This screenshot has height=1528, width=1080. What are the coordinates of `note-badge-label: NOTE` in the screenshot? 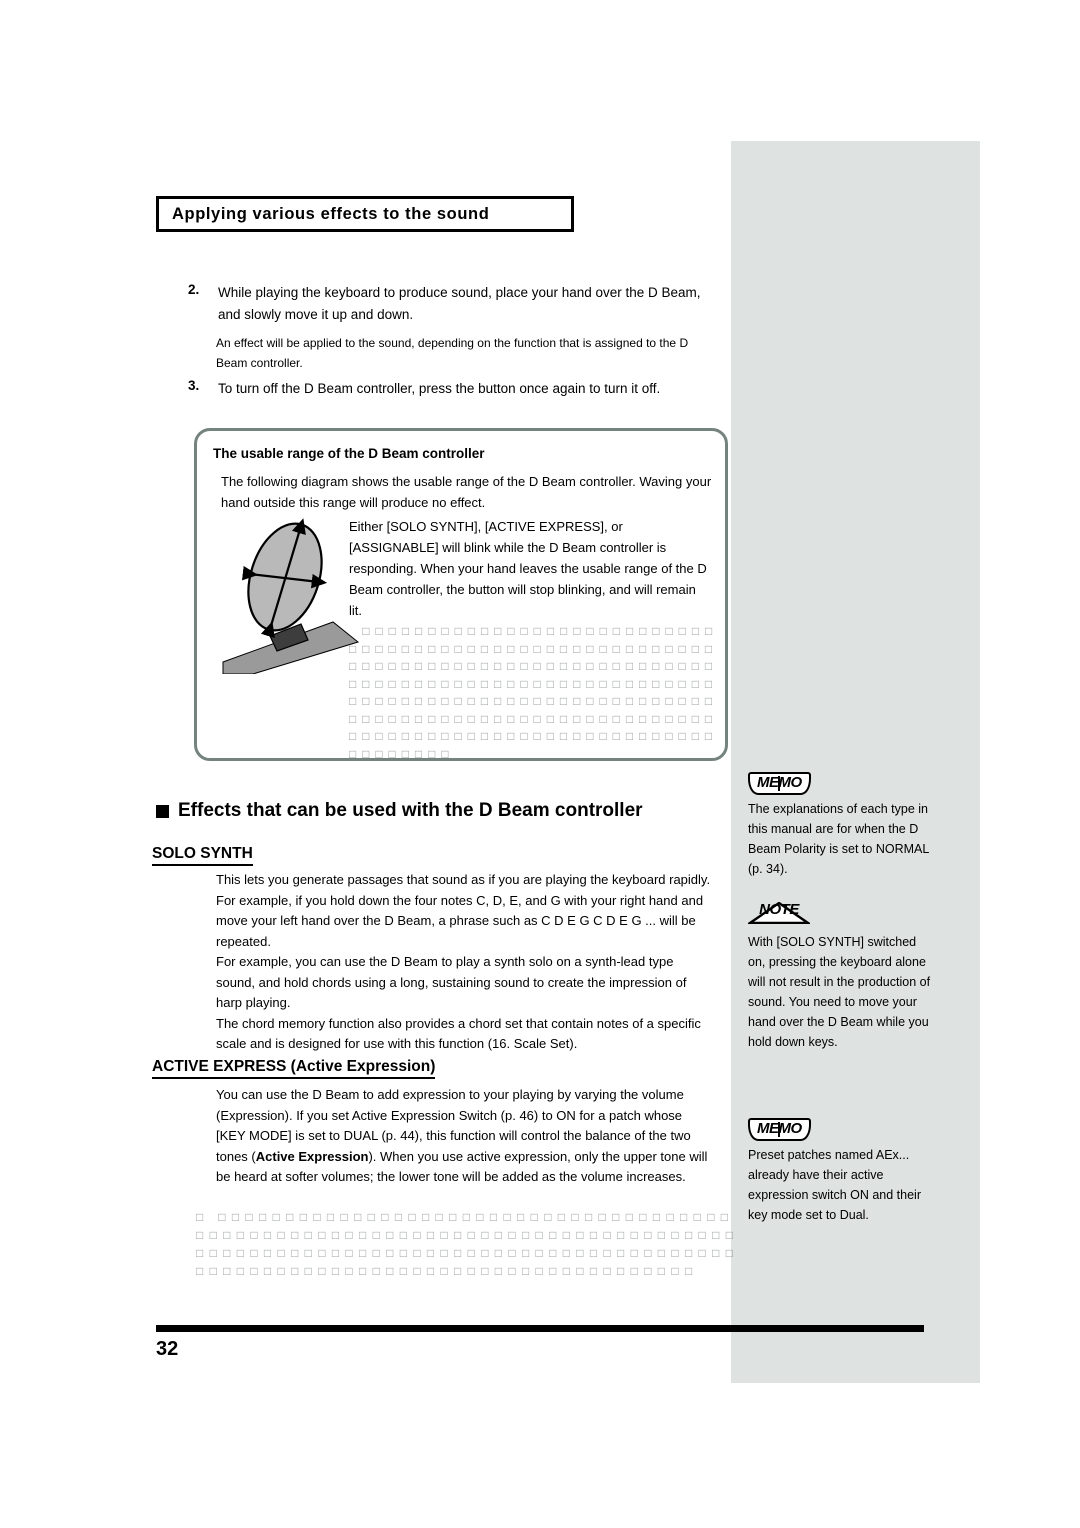 It's located at (779, 909).